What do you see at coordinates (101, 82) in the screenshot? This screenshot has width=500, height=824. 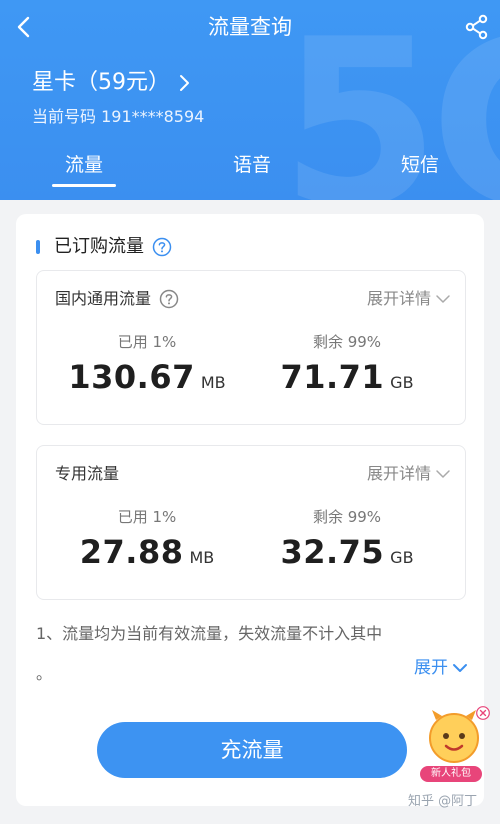 I see `plan-name: 星卡（59元）` at bounding box center [101, 82].